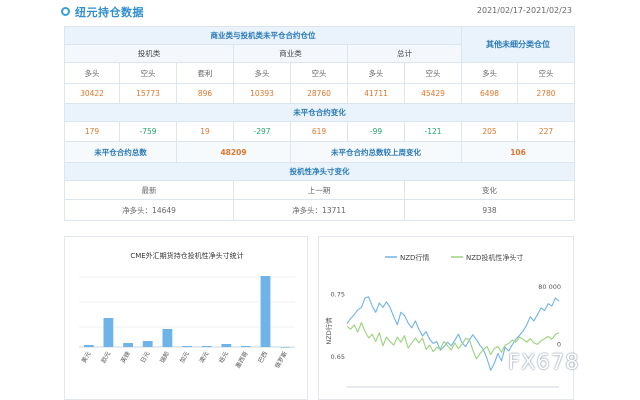 The image size is (640, 400). I want to click on sub-group-total: 总计, so click(404, 53).